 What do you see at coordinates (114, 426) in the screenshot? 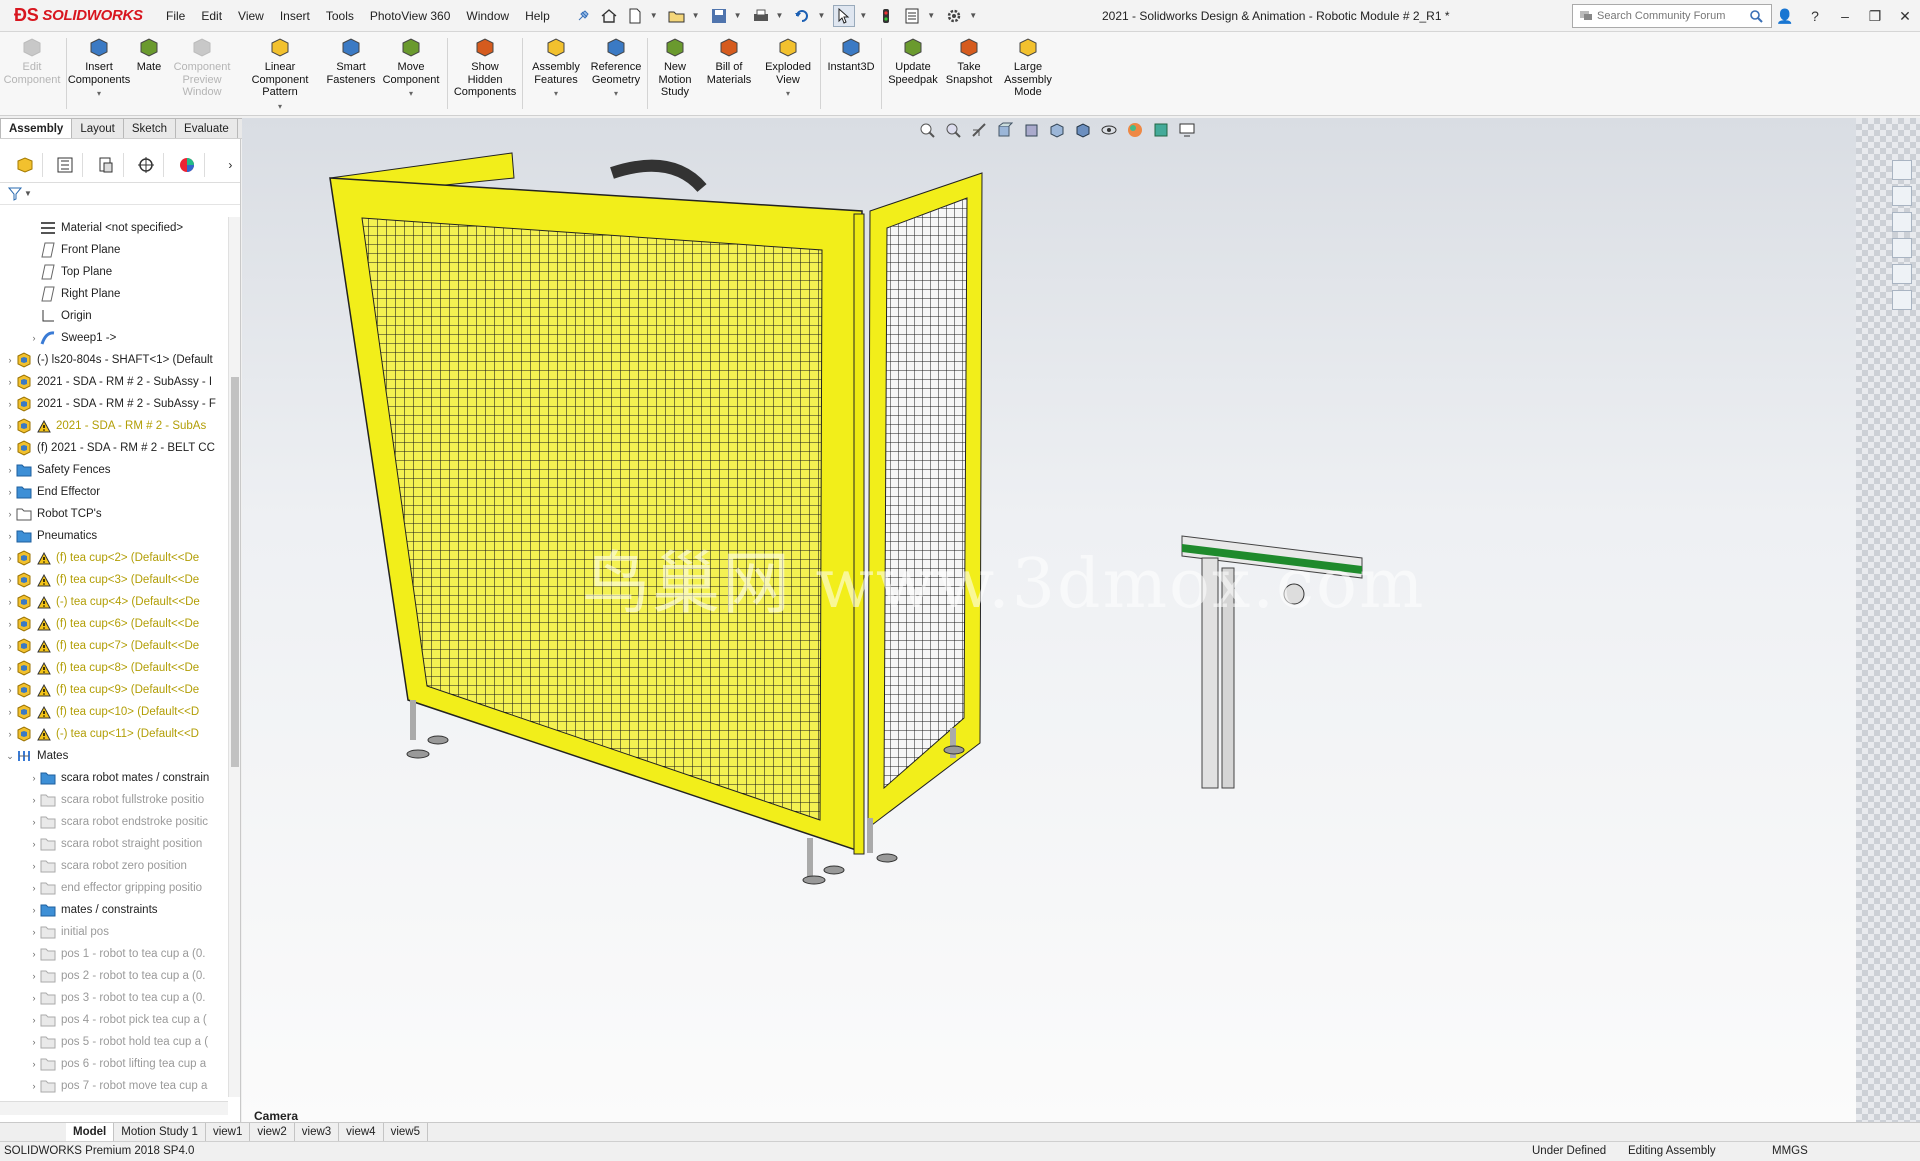
I see `tree-item-2021-sda-rm-2-subas: › 2021 - SDA - RM # 2 - SubAs` at bounding box center [114, 426].